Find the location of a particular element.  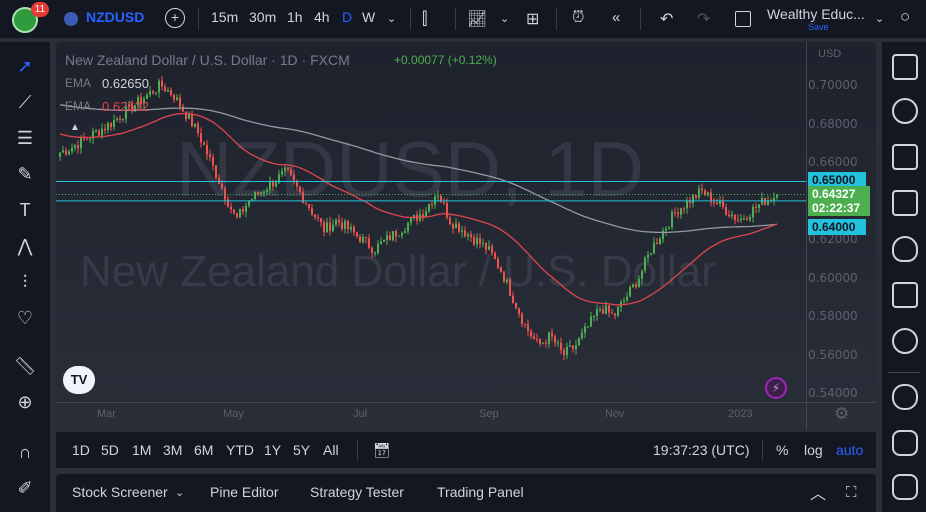

clock: 19:37:23 (UTC) is located at coordinates (701, 450).